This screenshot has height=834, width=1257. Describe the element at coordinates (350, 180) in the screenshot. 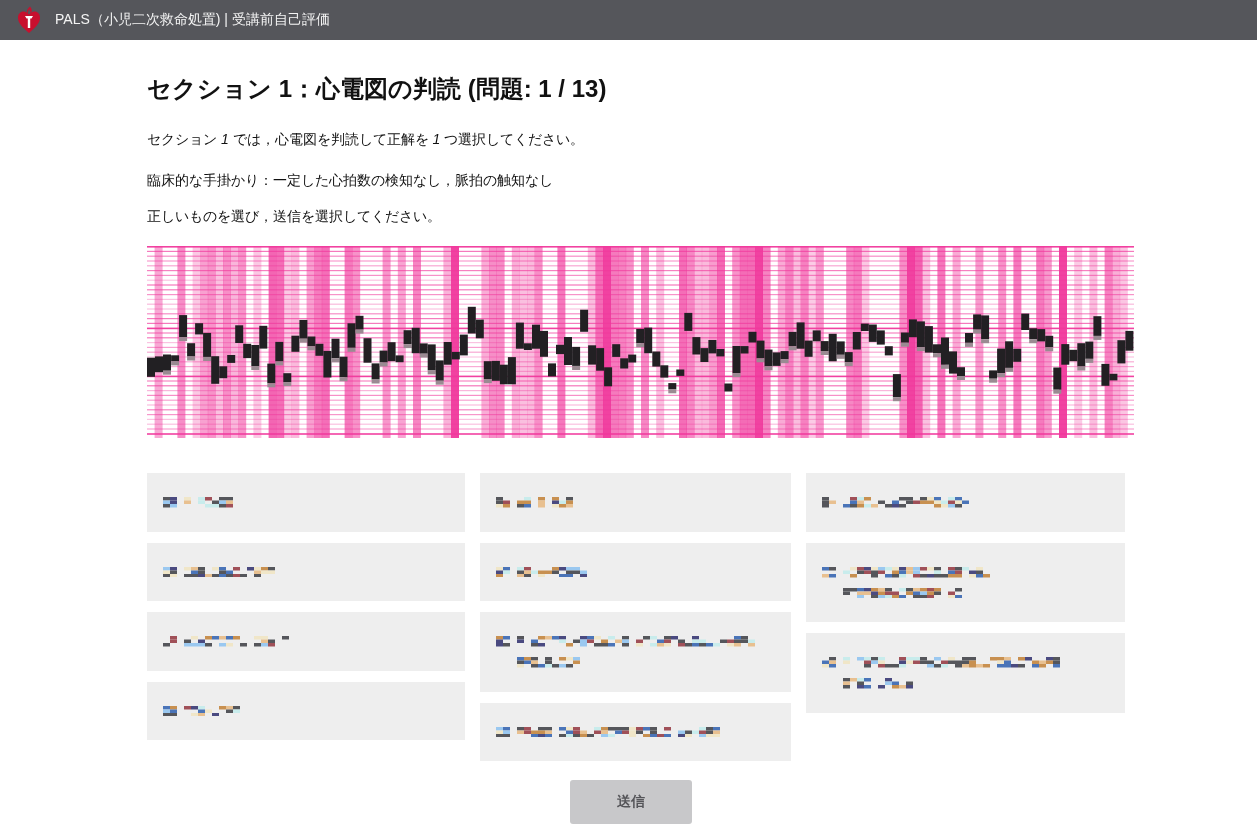

I see `instruction-text: 臨床的な手掛かり：一定した心拍数の検知なし，脈拍の触知なし` at that location.